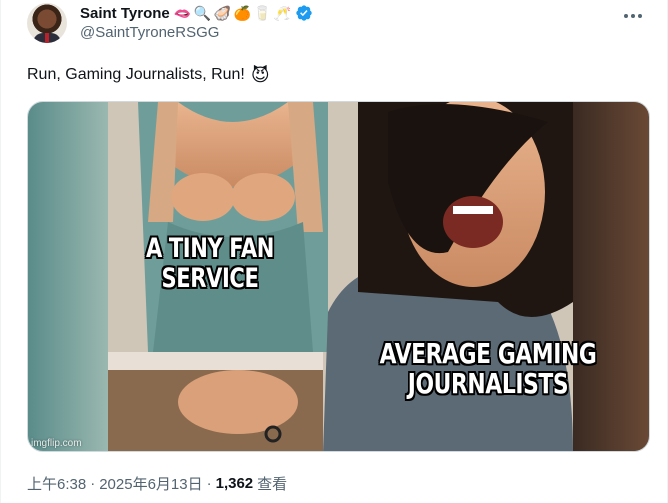  Describe the element at coordinates (149, 32) in the screenshot. I see `author-handle: @SaintTyroneRSGG` at that location.